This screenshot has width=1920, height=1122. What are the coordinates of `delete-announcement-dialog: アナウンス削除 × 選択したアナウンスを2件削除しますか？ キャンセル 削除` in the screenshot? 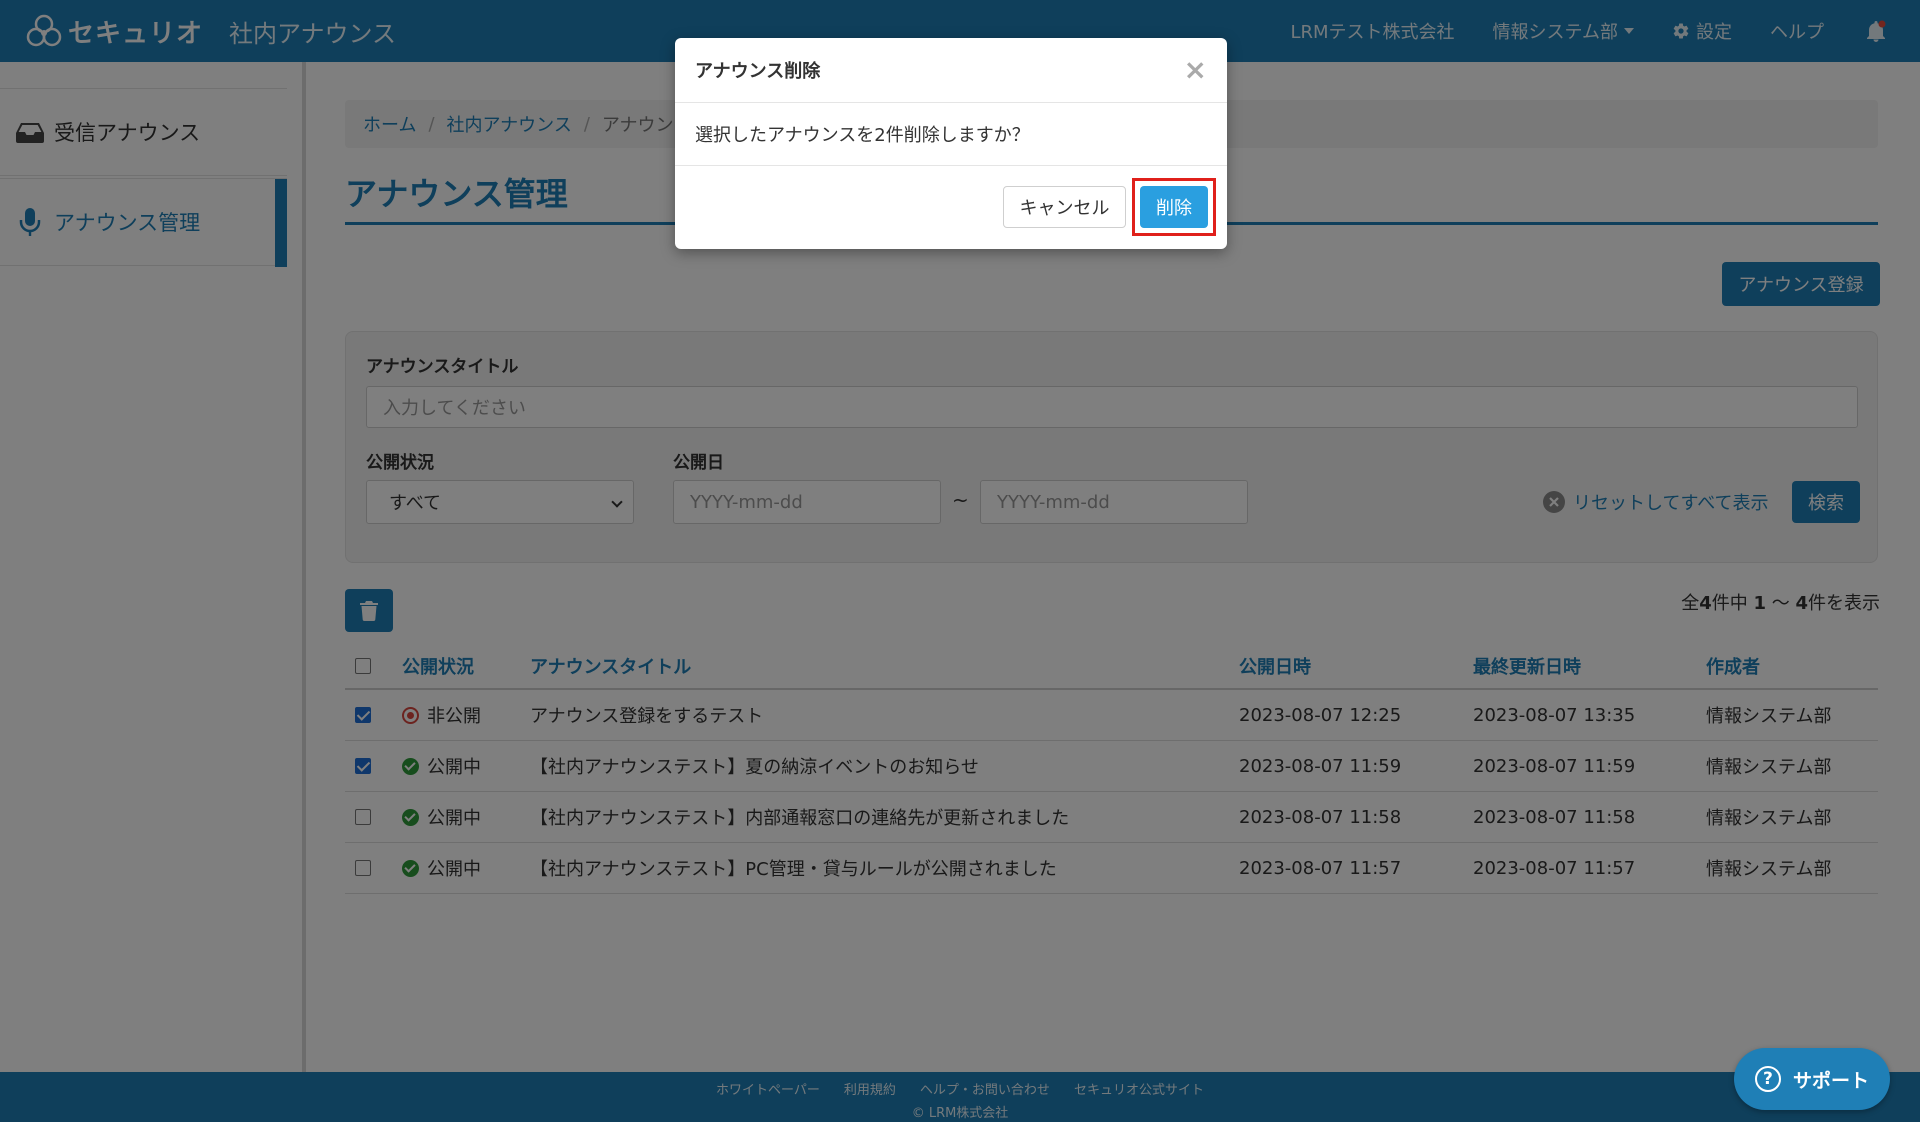 It's located at (951, 143).